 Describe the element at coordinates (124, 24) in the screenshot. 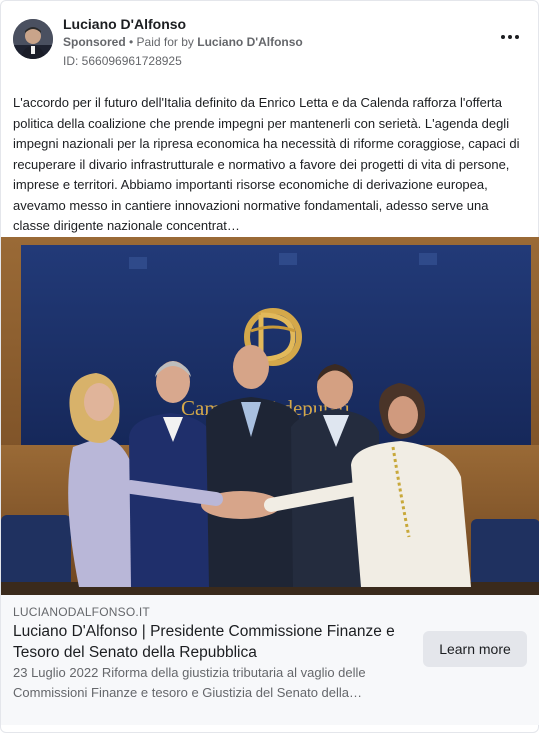

I see `advertiser-name: Luciano D'Alfonso` at that location.